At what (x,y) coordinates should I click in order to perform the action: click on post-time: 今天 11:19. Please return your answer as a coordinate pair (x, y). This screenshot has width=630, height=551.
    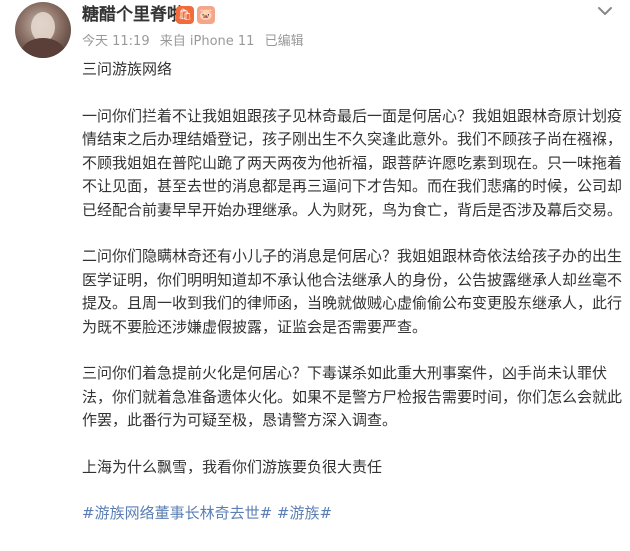
    Looking at the image, I should click on (116, 41).